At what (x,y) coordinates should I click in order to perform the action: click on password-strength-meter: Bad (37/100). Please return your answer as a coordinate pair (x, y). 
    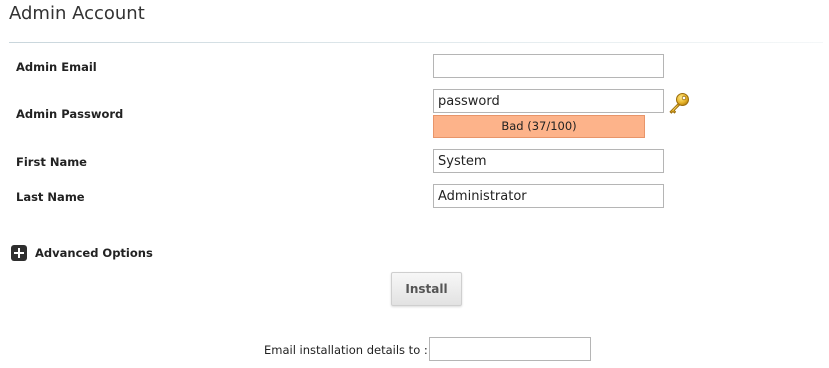
    Looking at the image, I should click on (539, 126).